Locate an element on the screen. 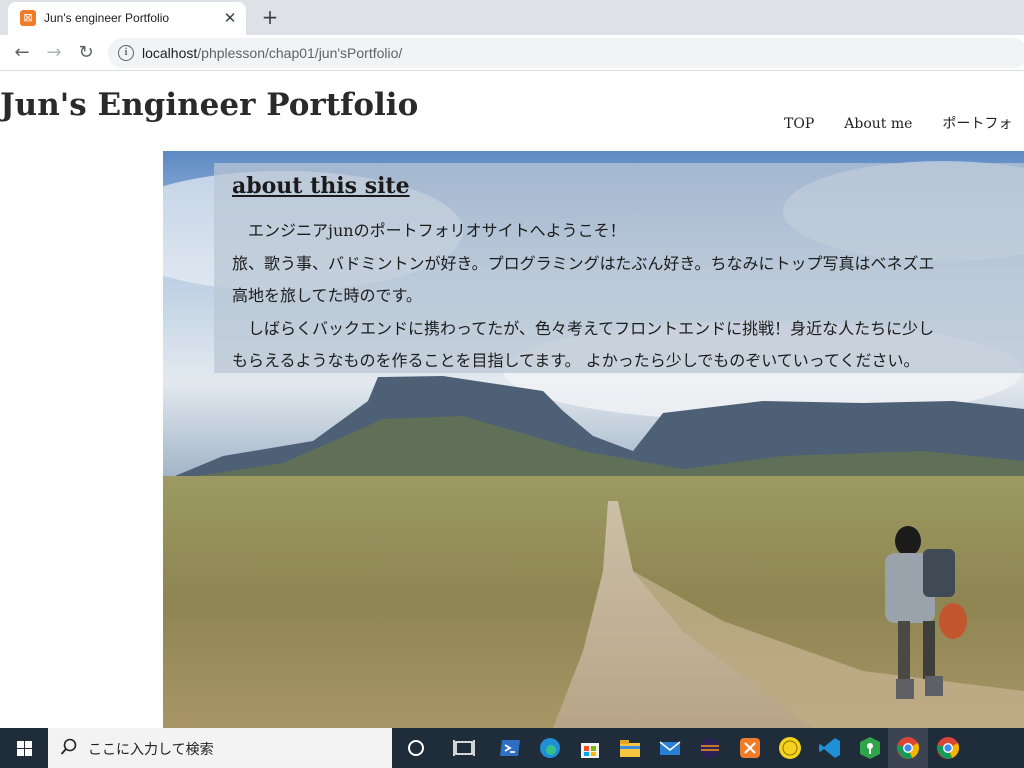 The width and height of the screenshot is (1024, 768). start-button is located at coordinates (24, 748).